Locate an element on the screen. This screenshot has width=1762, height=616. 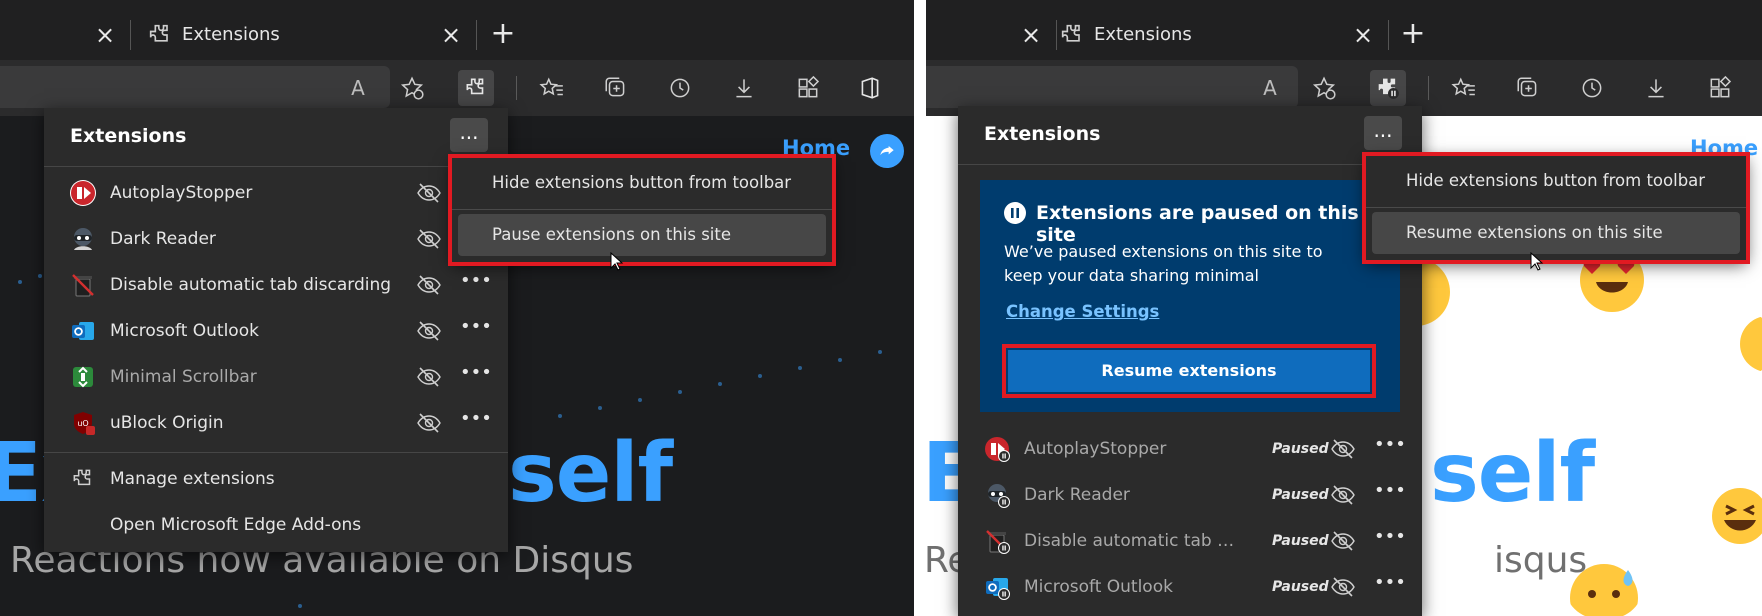
extension-row-minimal-scrollbar: Minimal Scrollbar ••• is located at coordinates (276, 377).